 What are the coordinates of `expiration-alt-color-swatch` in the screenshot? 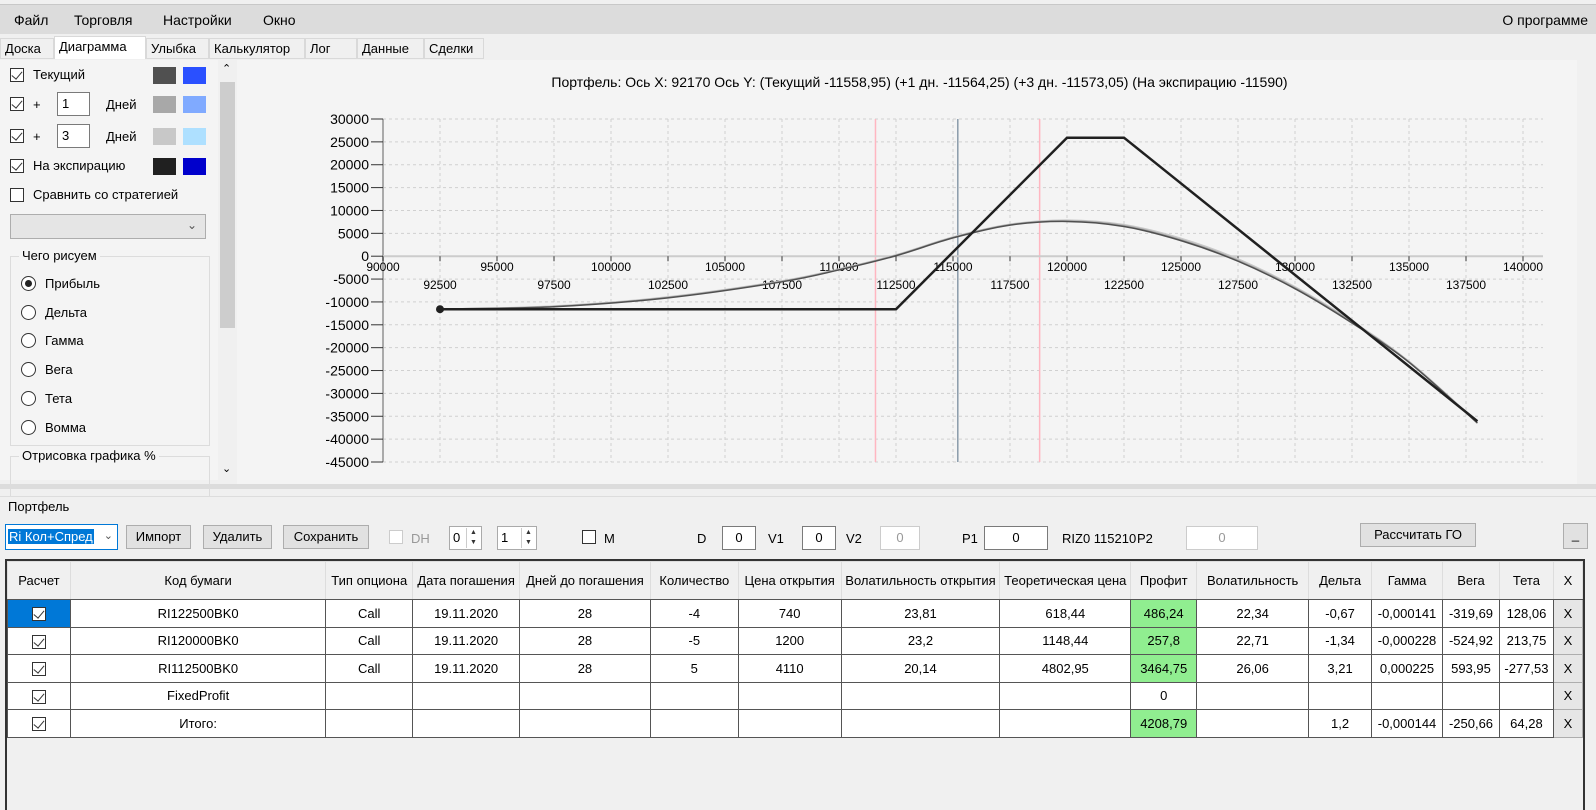 It's located at (194, 166).